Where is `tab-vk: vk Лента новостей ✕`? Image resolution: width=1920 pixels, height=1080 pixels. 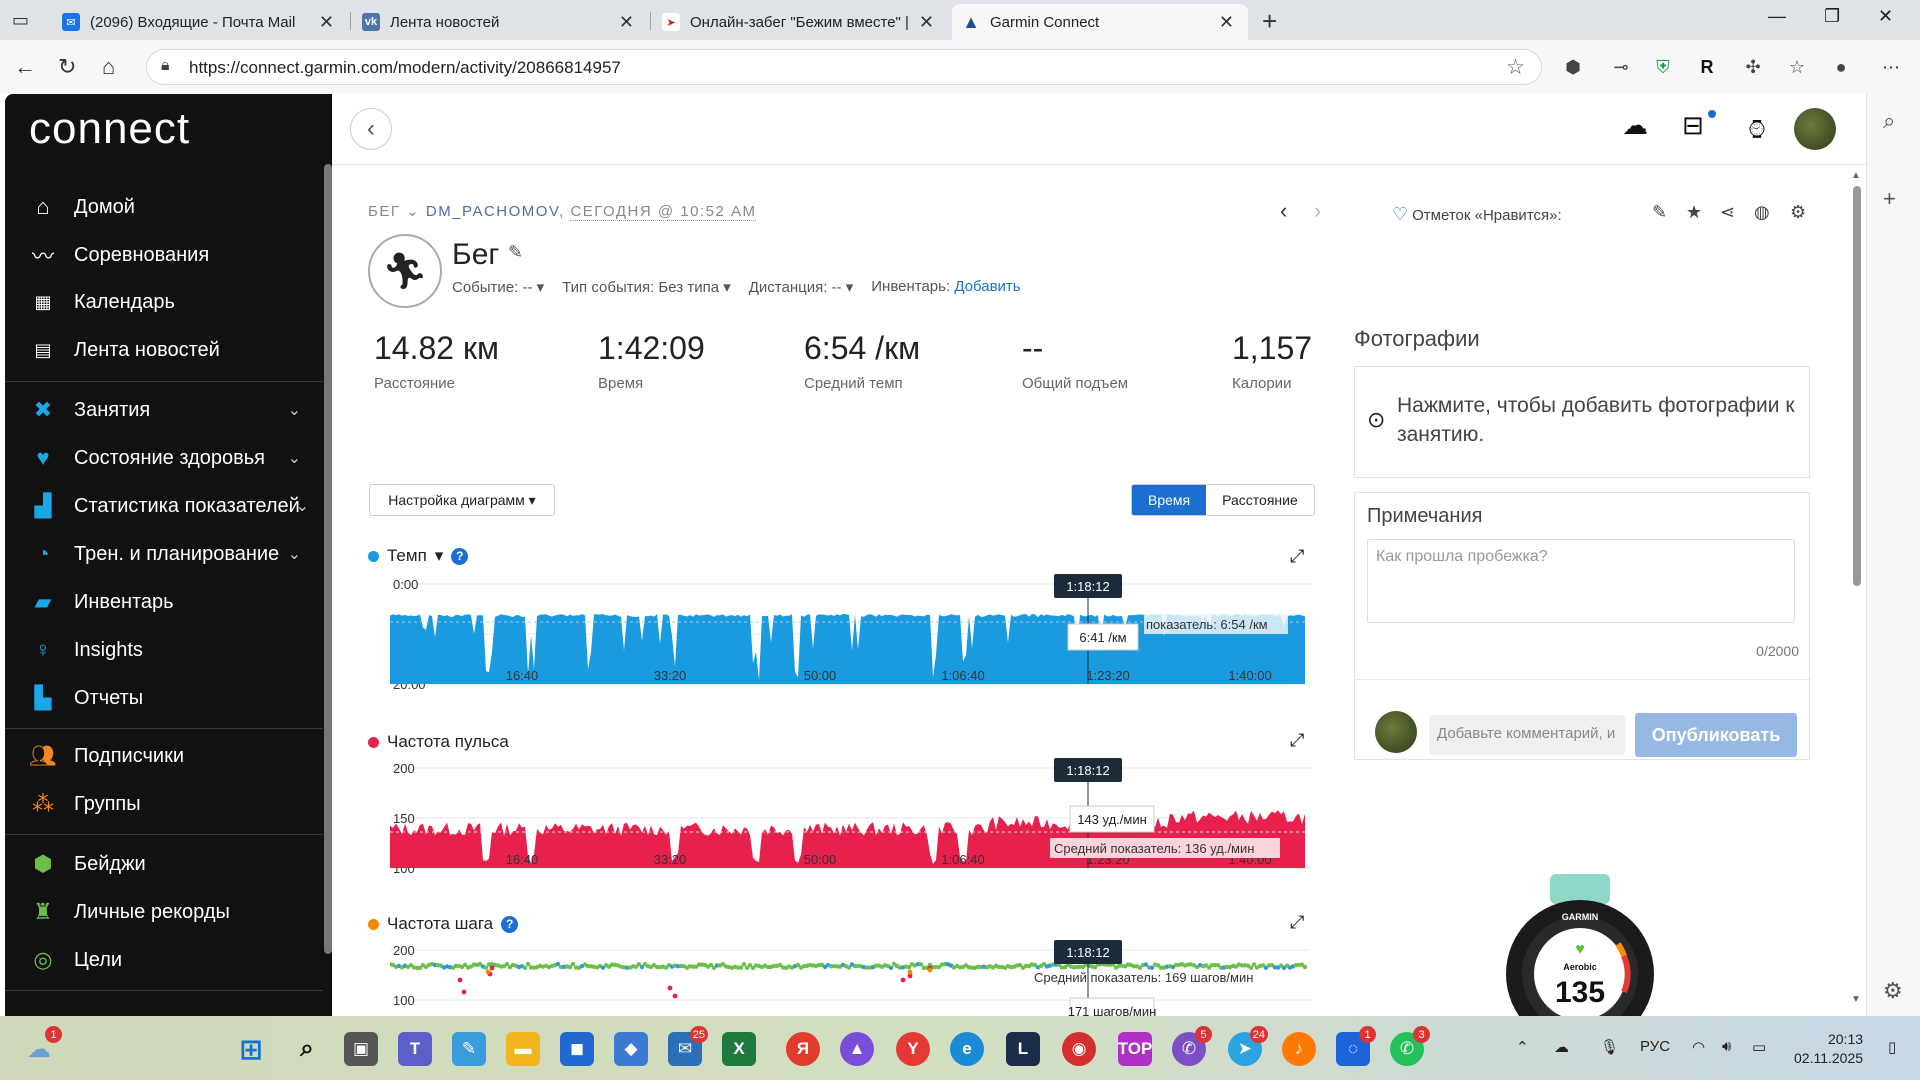 tab-vk: vk Лента новостей ✕ is located at coordinates (500, 22).